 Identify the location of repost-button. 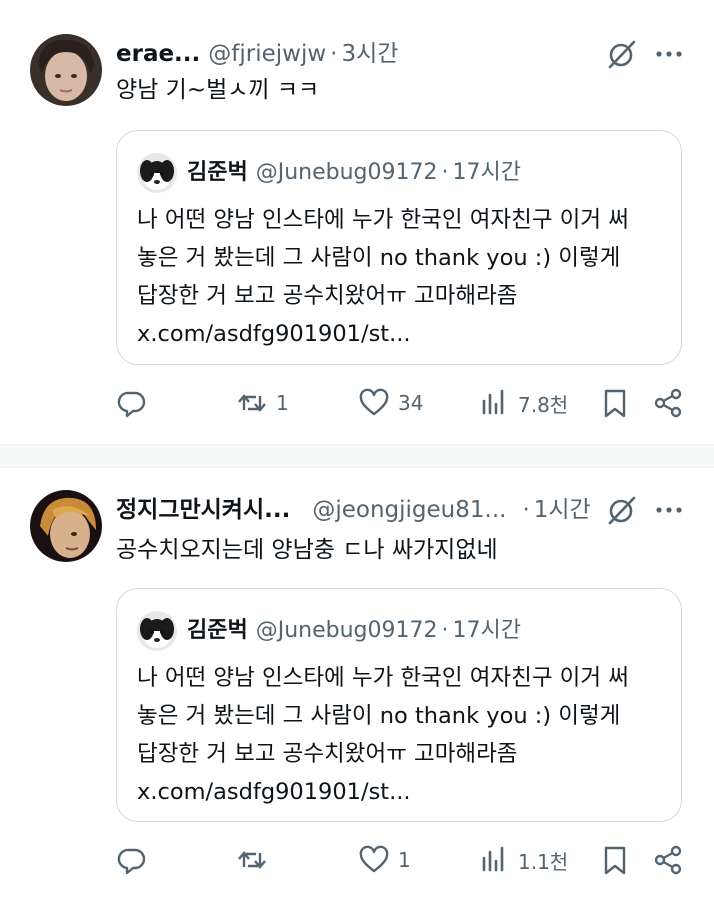
(256, 860).